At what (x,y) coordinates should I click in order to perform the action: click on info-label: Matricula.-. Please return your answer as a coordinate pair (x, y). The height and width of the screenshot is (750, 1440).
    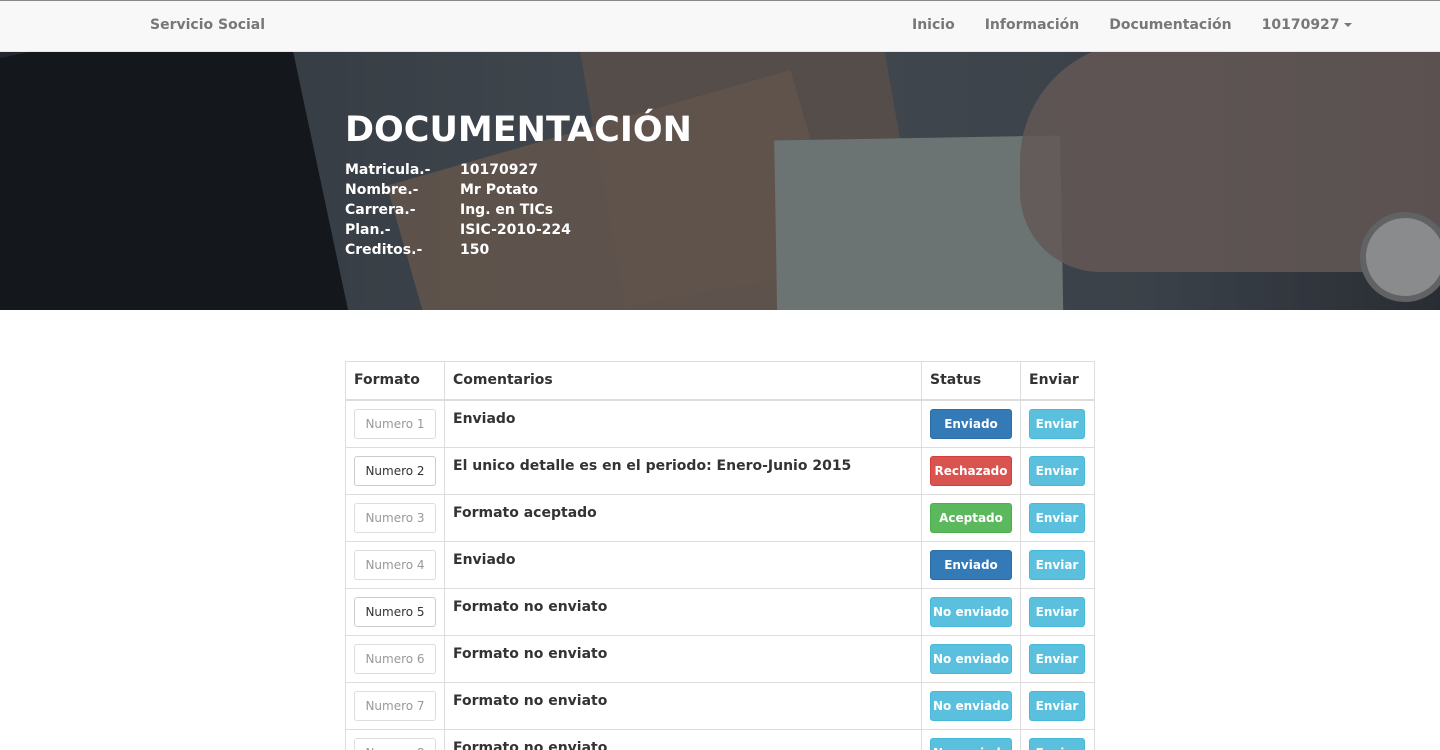
    Looking at the image, I should click on (388, 170).